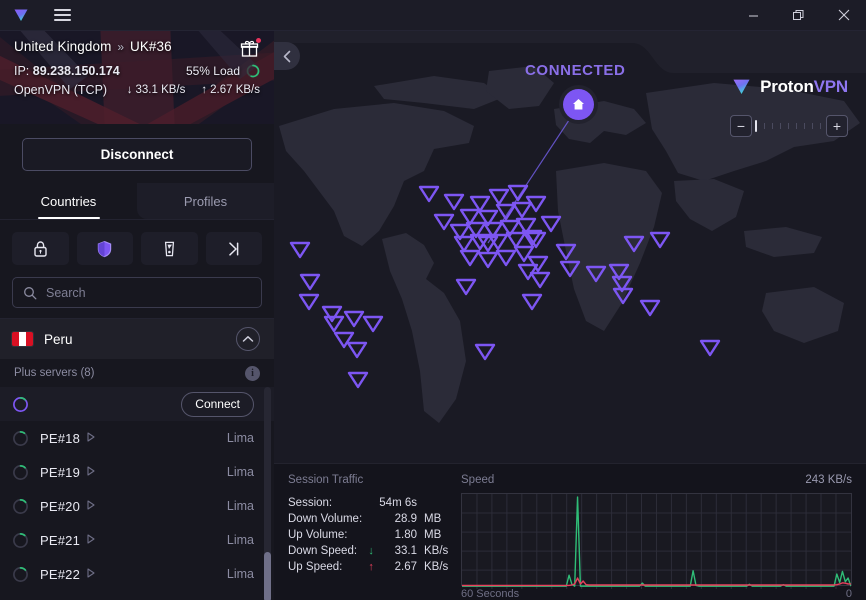 Image resolution: width=866 pixels, height=600 pixels. I want to click on peru-flag-icon, so click(22, 339).